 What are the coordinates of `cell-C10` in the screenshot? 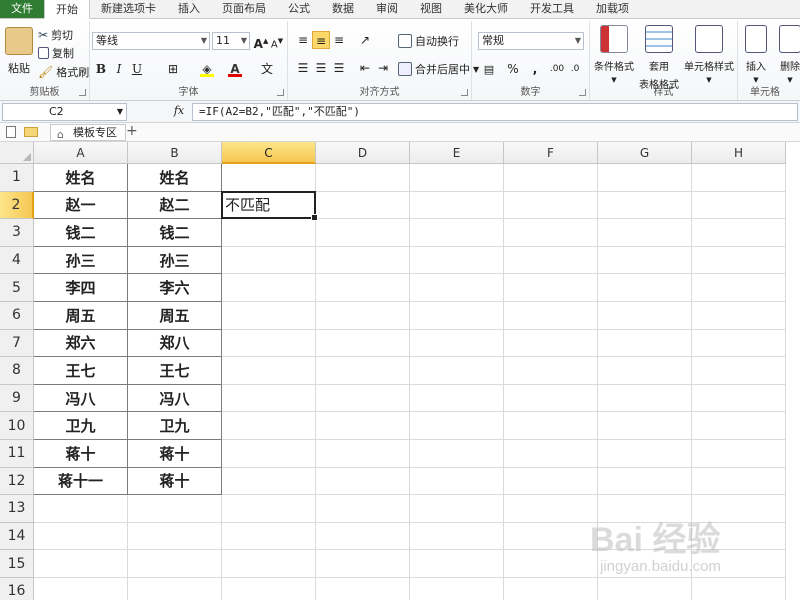 It's located at (269, 426).